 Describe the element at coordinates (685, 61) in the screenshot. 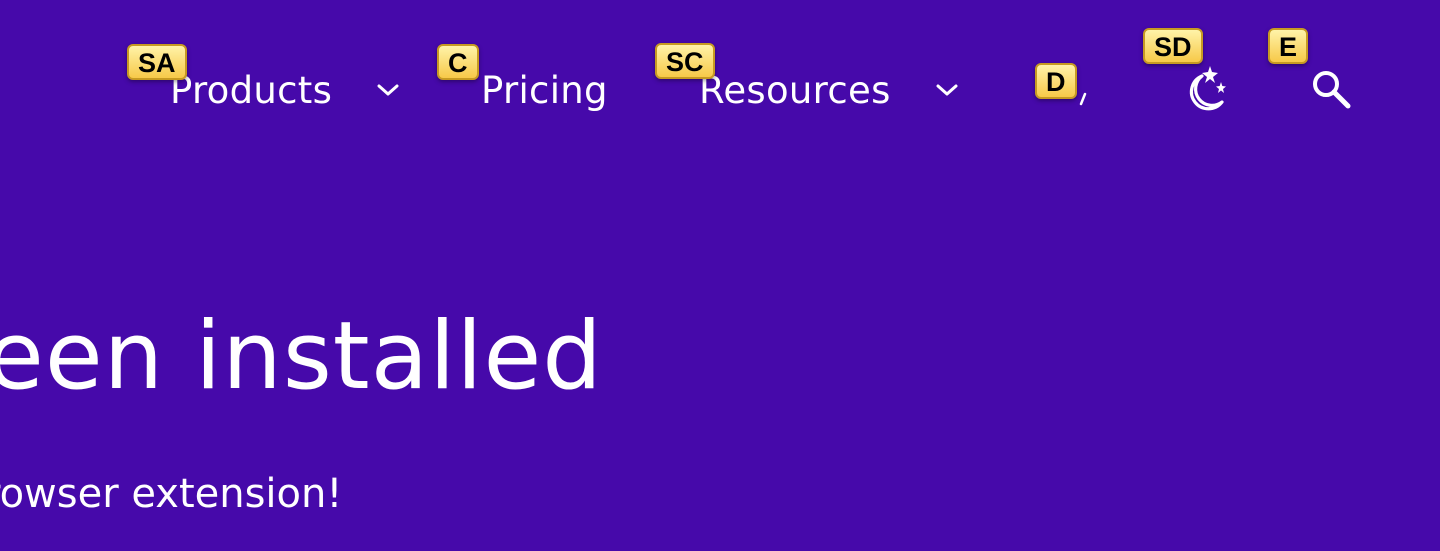

I see `keyboard-hint-badge: SC` at that location.